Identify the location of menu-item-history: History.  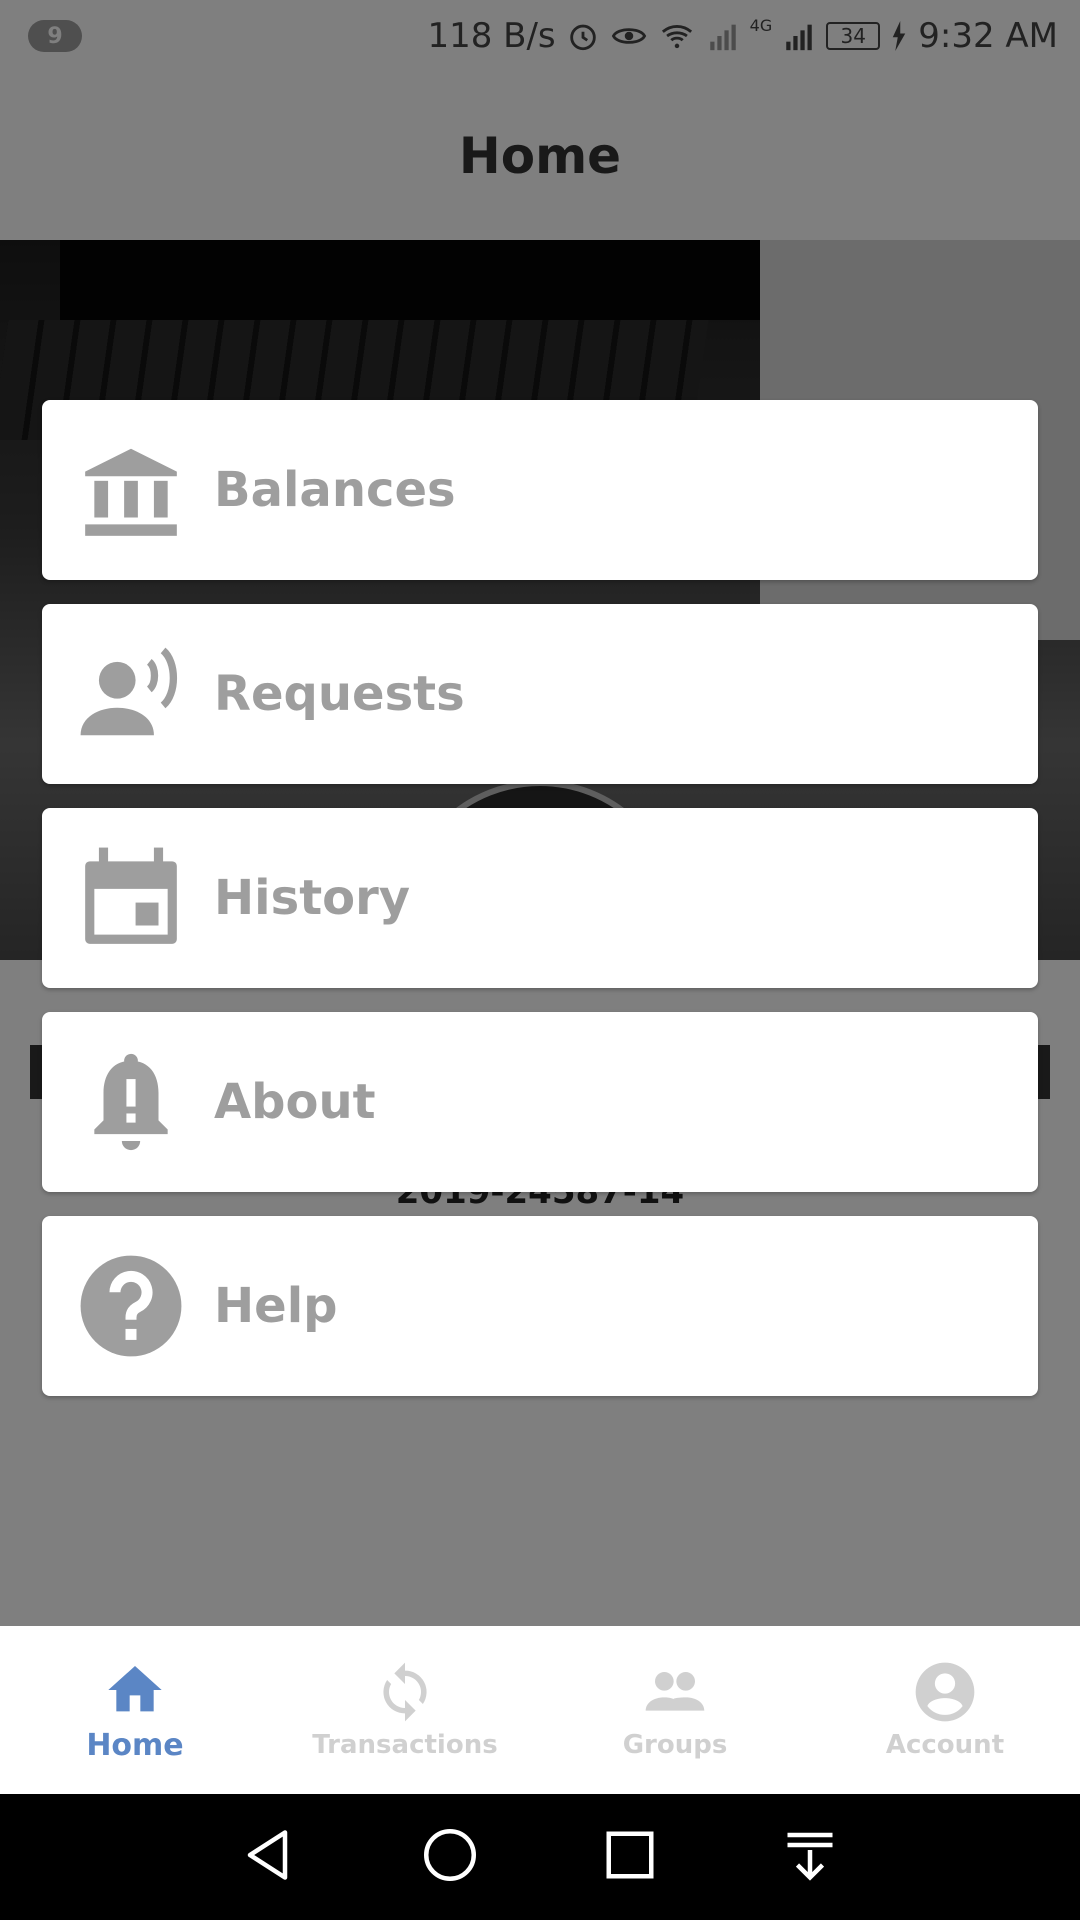
(540, 898).